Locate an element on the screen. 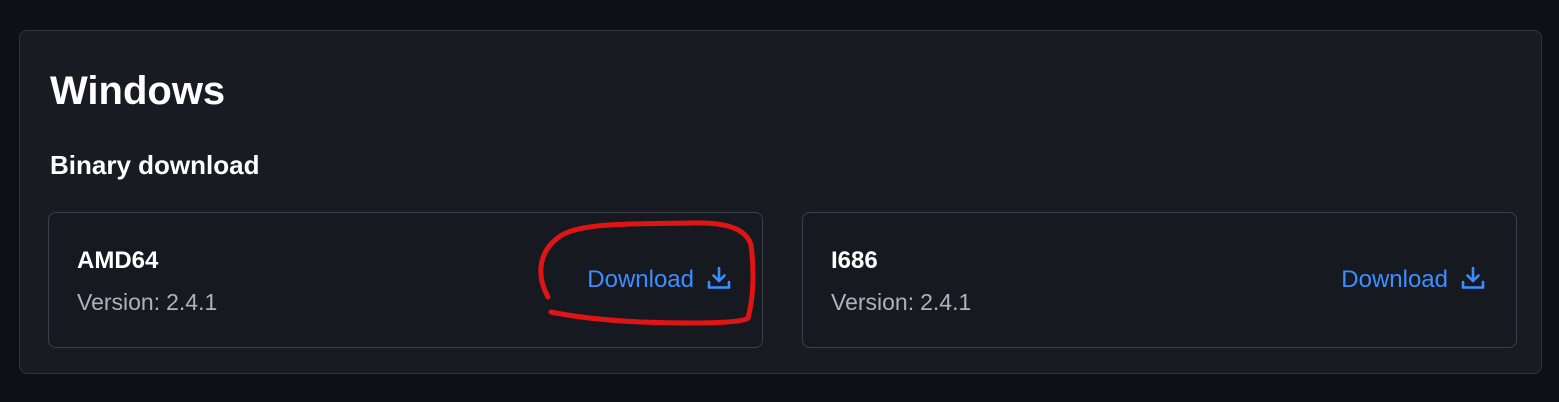 This screenshot has width=1559, height=402. section-title: Windows is located at coordinates (138, 91).